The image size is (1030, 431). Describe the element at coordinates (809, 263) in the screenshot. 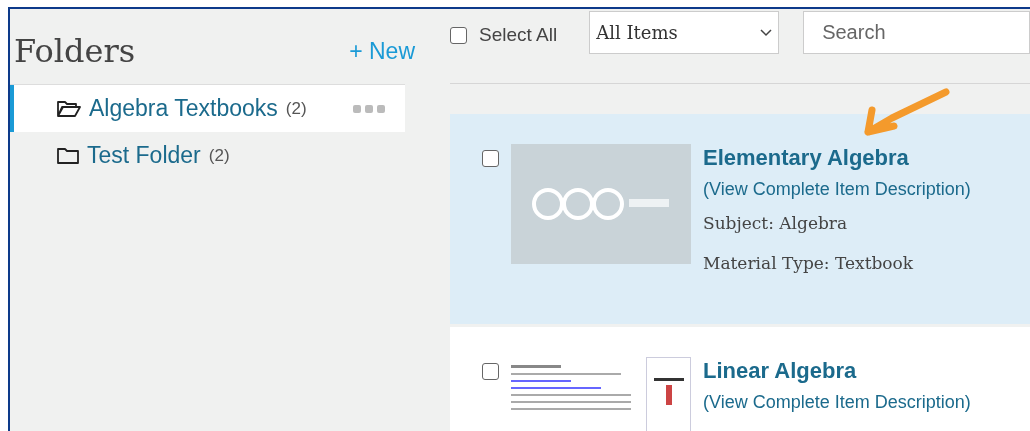

I see `item-material-type: Material Type: Textbook` at that location.